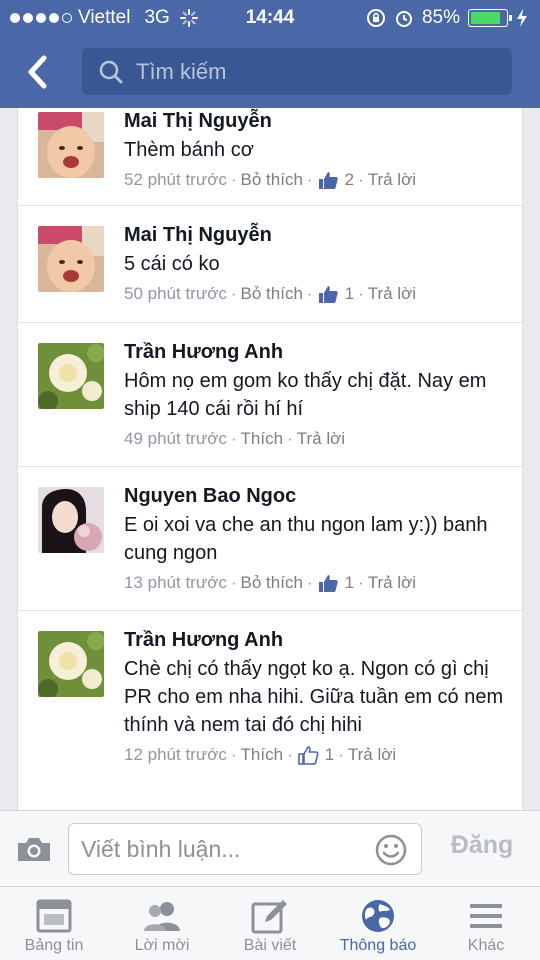  Describe the element at coordinates (482, 845) in the screenshot. I see `post-button: Đăng` at that location.